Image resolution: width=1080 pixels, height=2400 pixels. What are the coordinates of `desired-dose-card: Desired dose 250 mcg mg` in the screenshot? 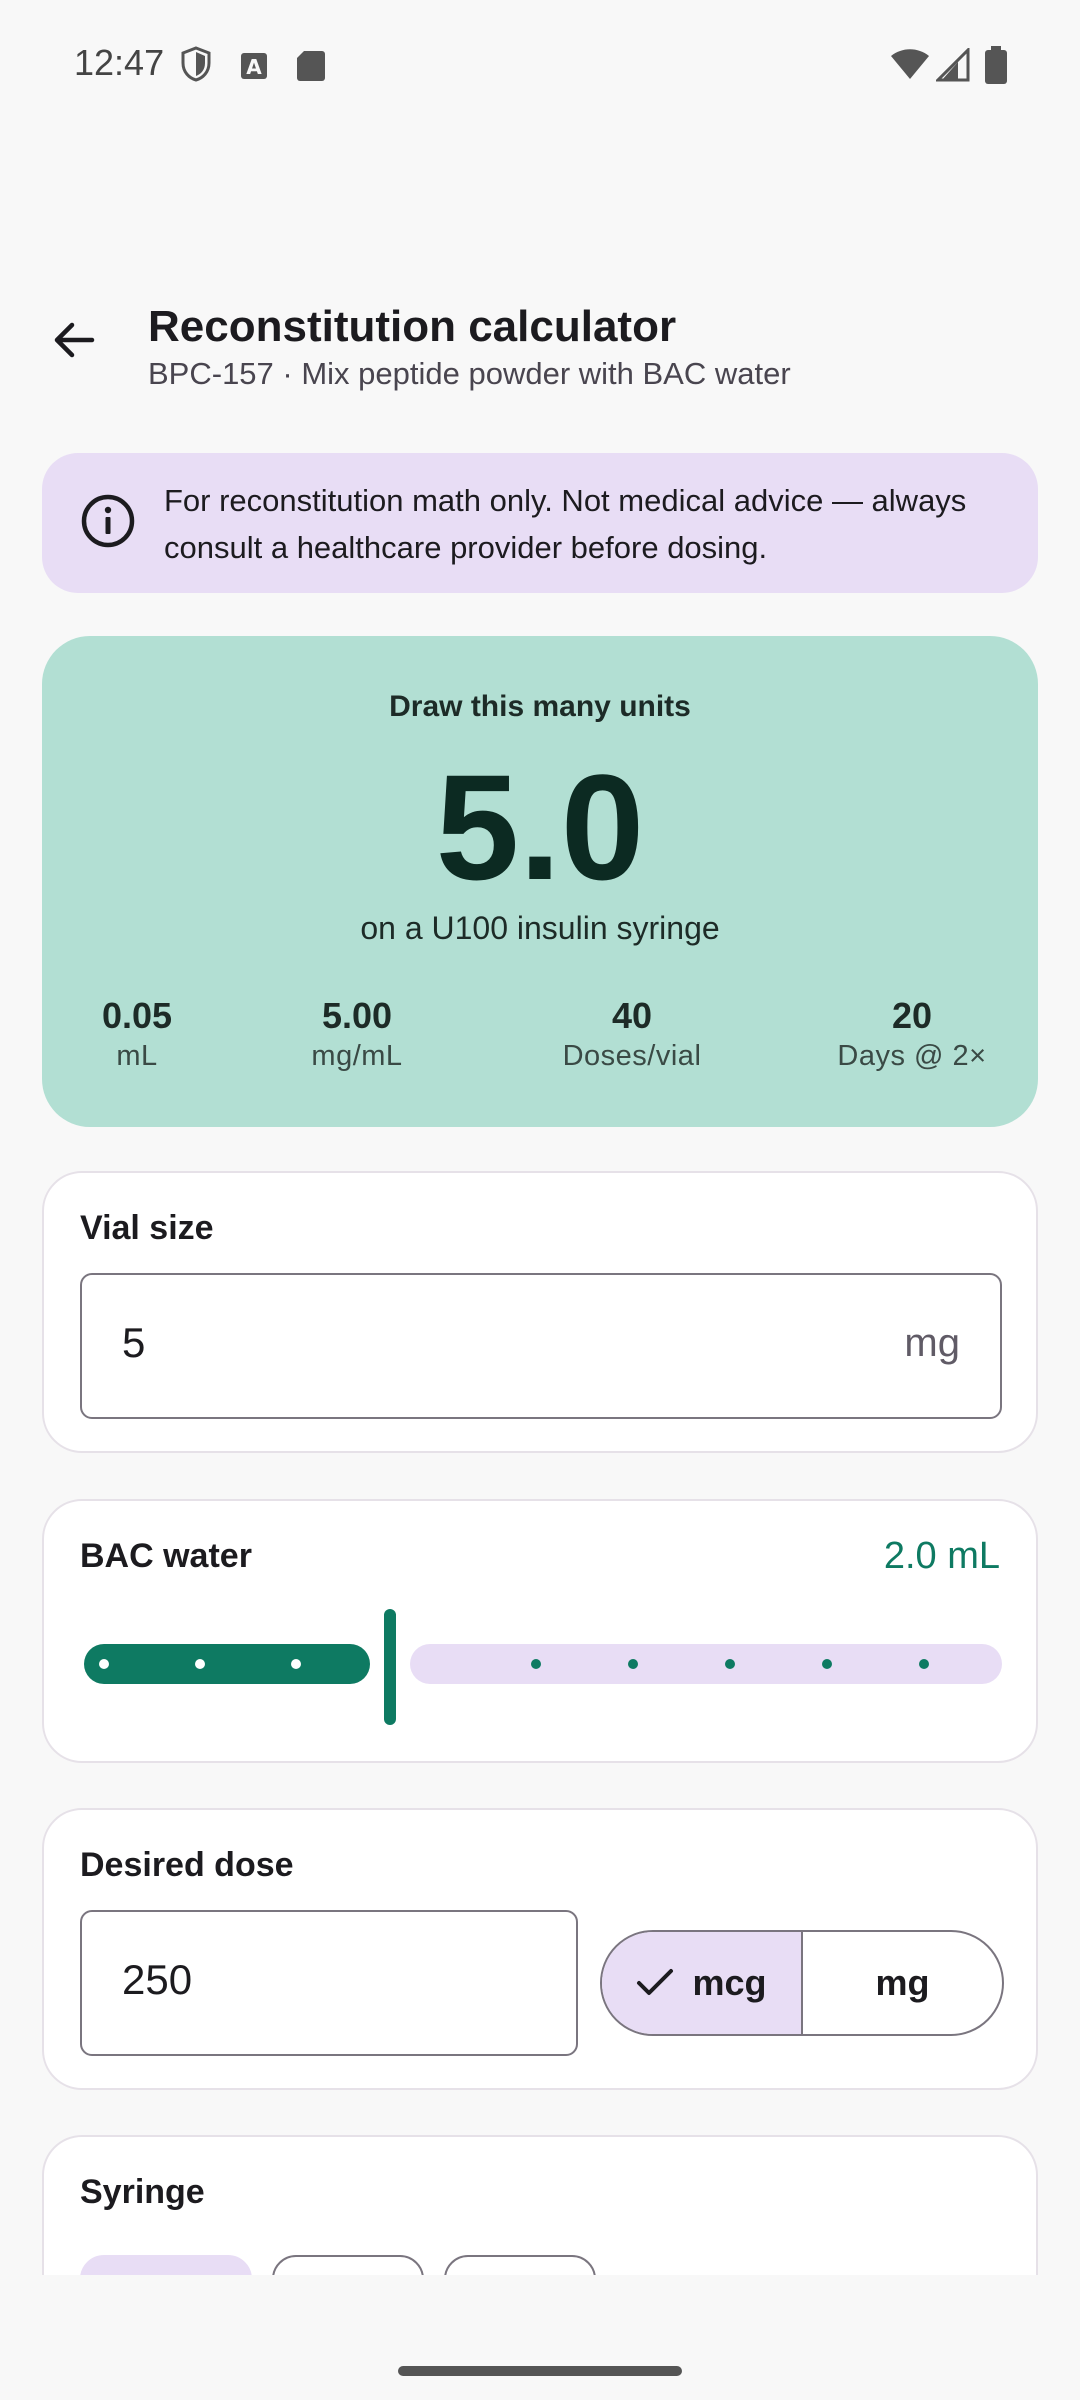 It's located at (540, 1949).